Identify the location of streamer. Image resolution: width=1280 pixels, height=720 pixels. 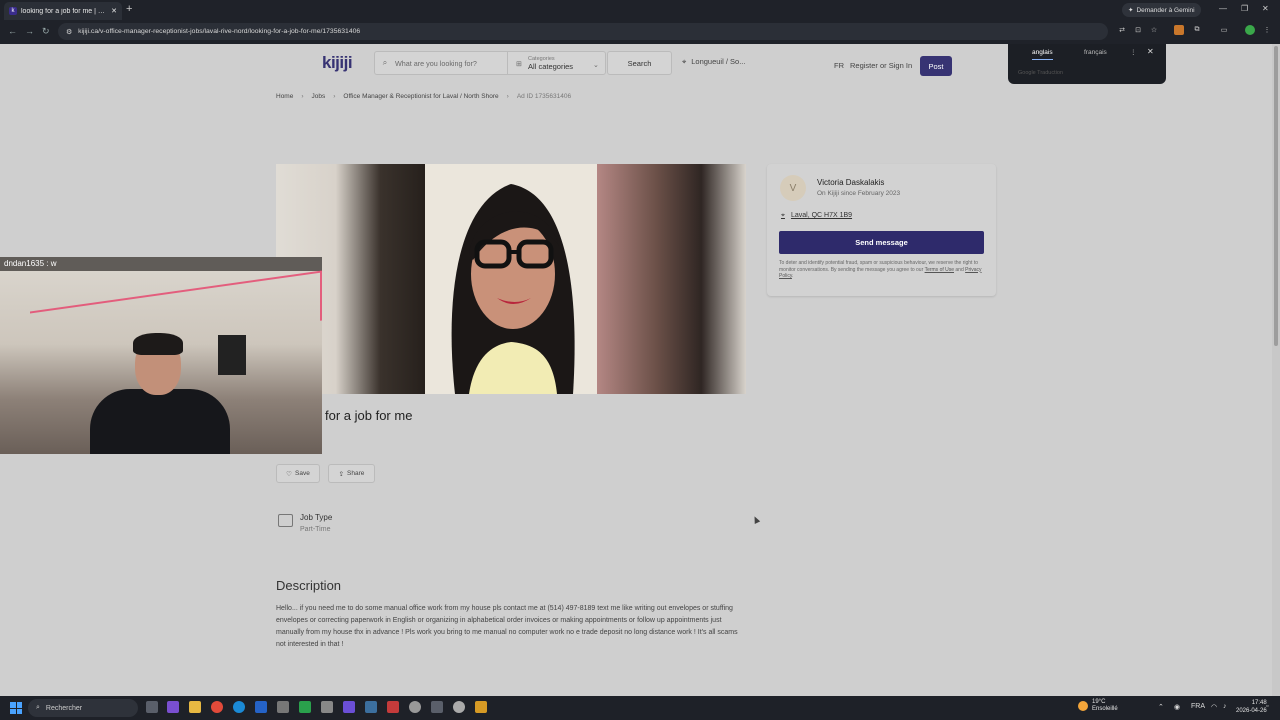
(160, 392).